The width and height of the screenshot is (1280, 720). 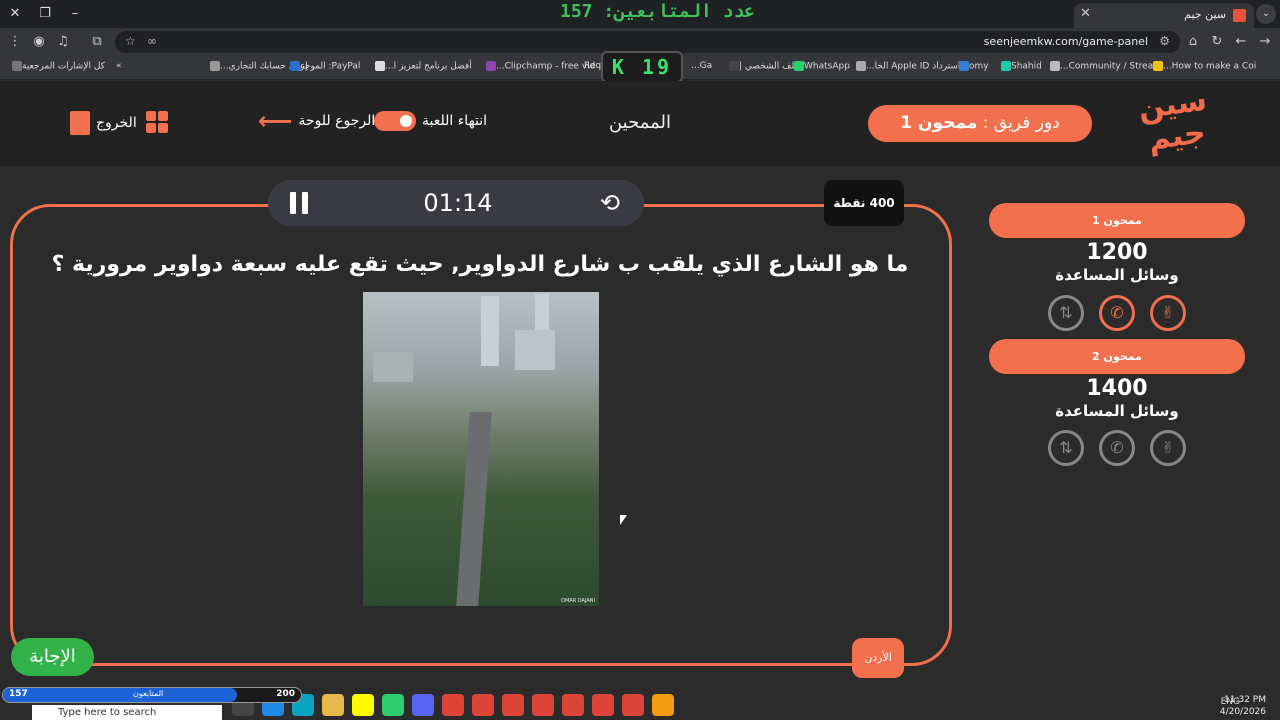 What do you see at coordinates (820, 66) in the screenshot?
I see `bookmark-item: WhatsApp` at bounding box center [820, 66].